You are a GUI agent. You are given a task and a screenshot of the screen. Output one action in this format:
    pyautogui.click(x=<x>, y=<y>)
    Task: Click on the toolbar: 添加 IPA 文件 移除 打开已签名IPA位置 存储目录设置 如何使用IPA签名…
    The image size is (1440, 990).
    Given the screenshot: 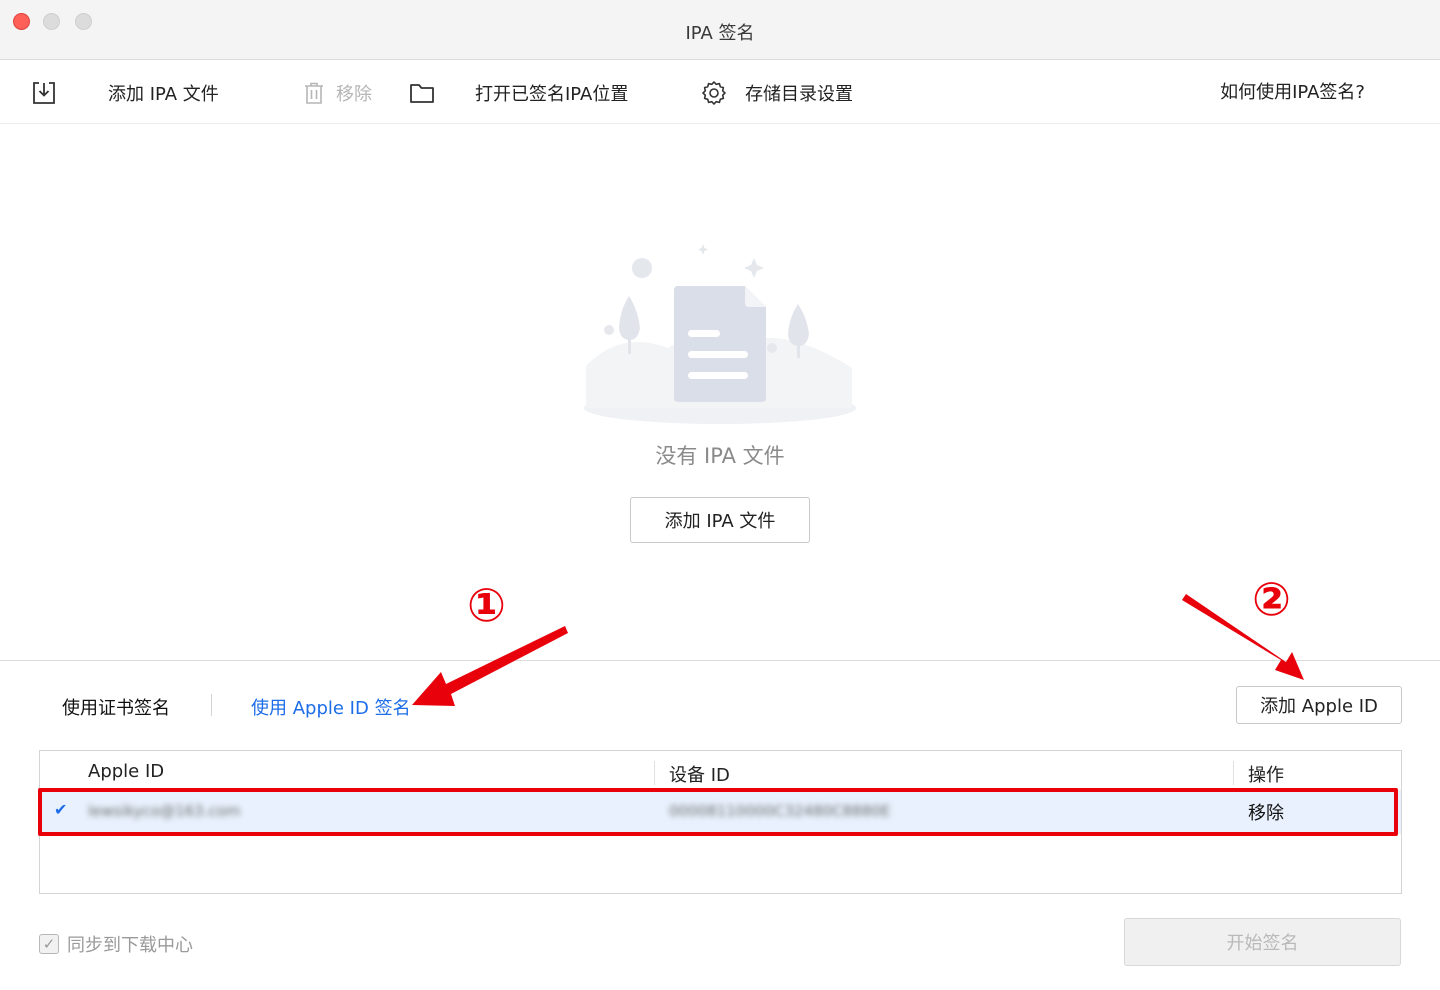 What is the action you would take?
    pyautogui.click(x=720, y=92)
    